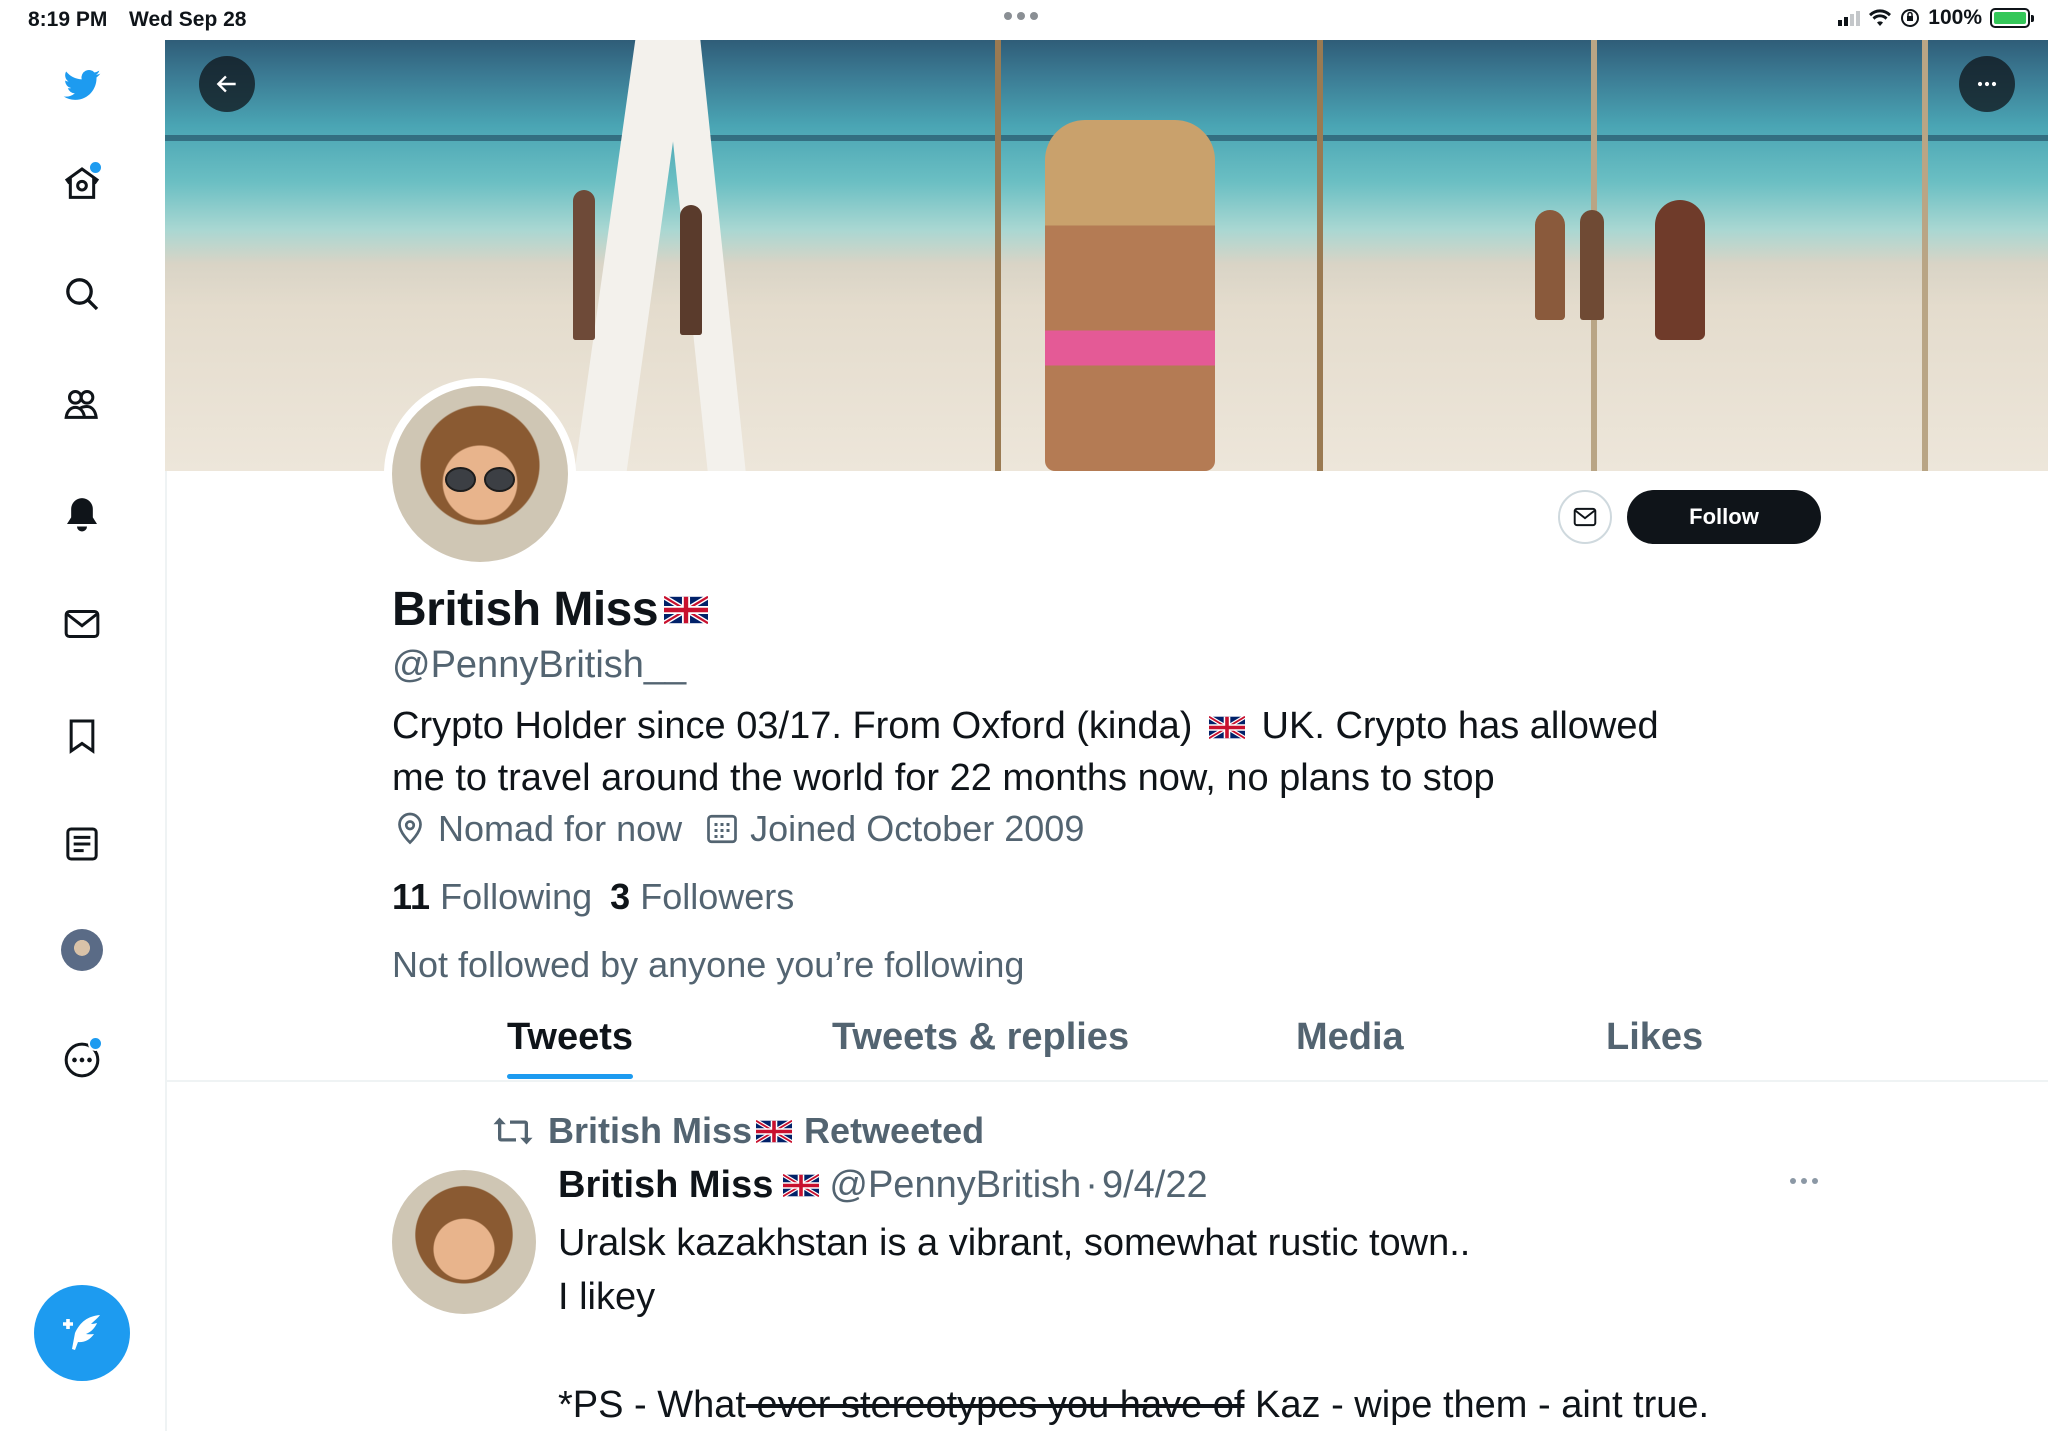 Image resolution: width=2048 pixels, height=1431 pixels. What do you see at coordinates (1880, 17) in the screenshot?
I see `wifi-icon` at bounding box center [1880, 17].